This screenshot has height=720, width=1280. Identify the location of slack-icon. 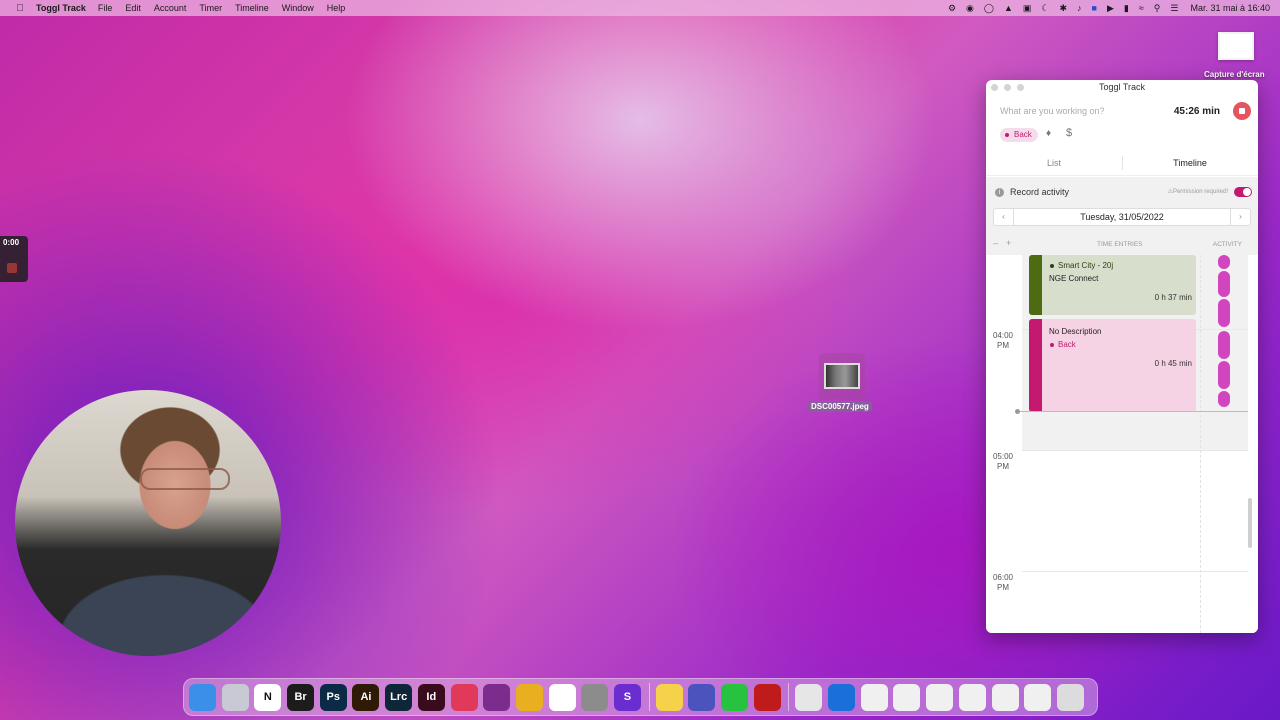
(562, 697).